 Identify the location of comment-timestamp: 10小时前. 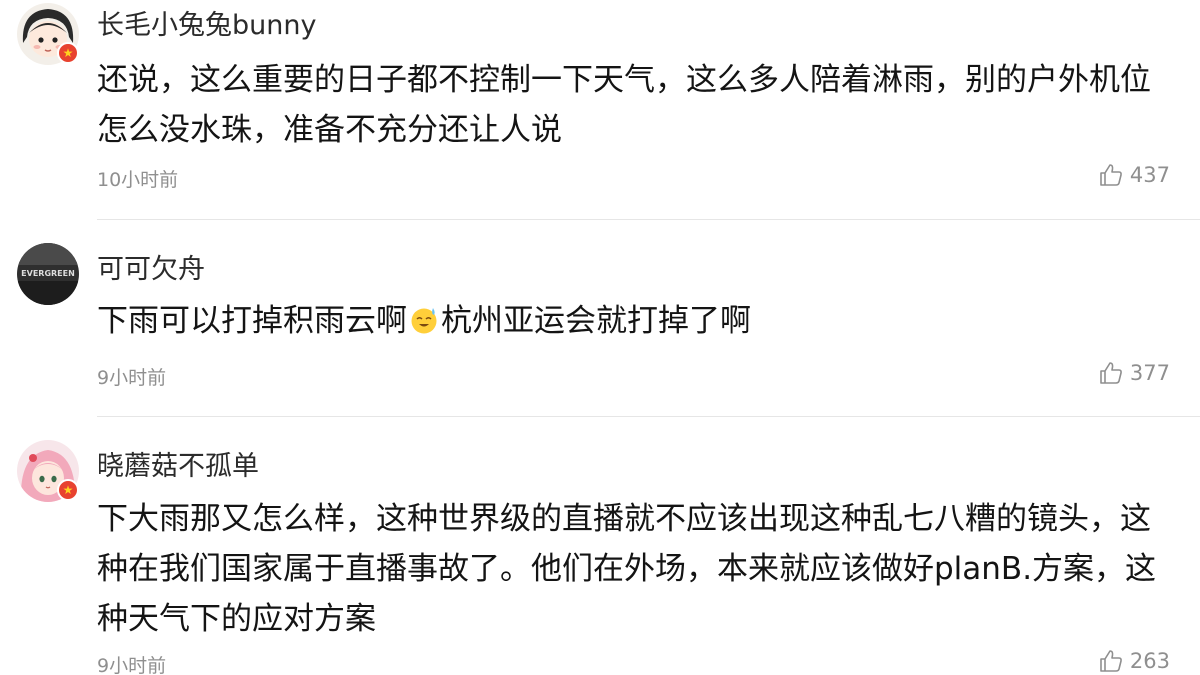
(138, 180).